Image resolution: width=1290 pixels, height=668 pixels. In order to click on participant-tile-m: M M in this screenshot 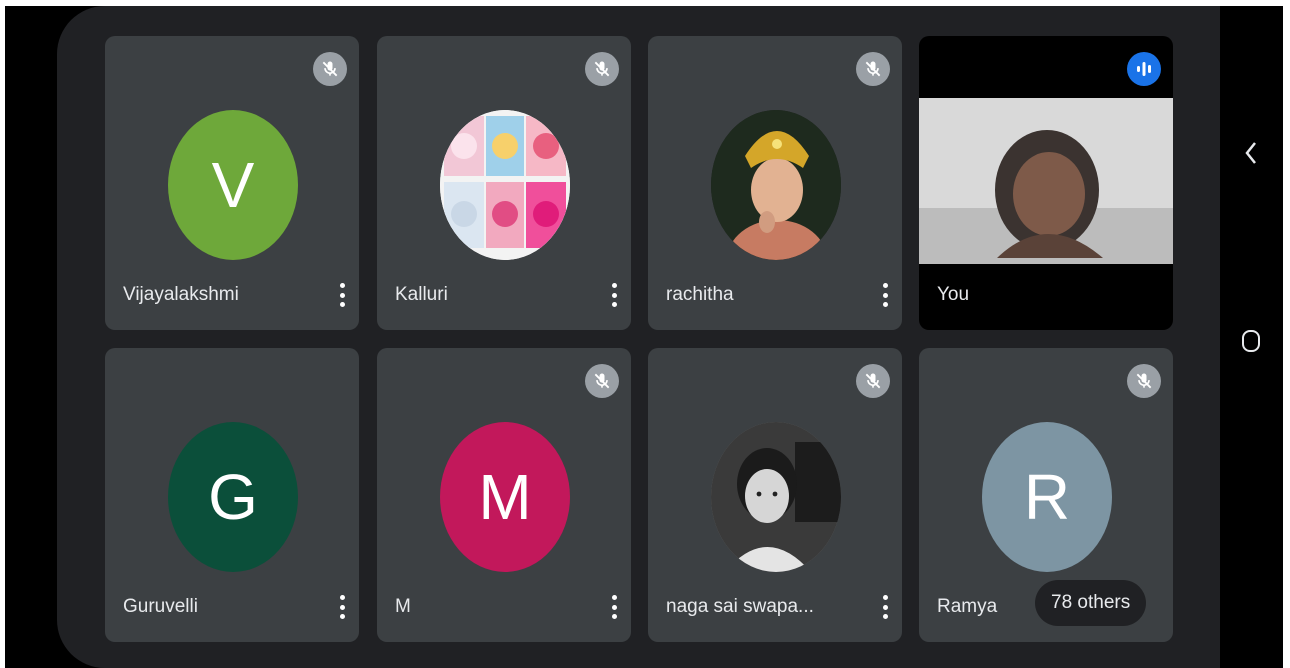, I will do `click(504, 495)`.